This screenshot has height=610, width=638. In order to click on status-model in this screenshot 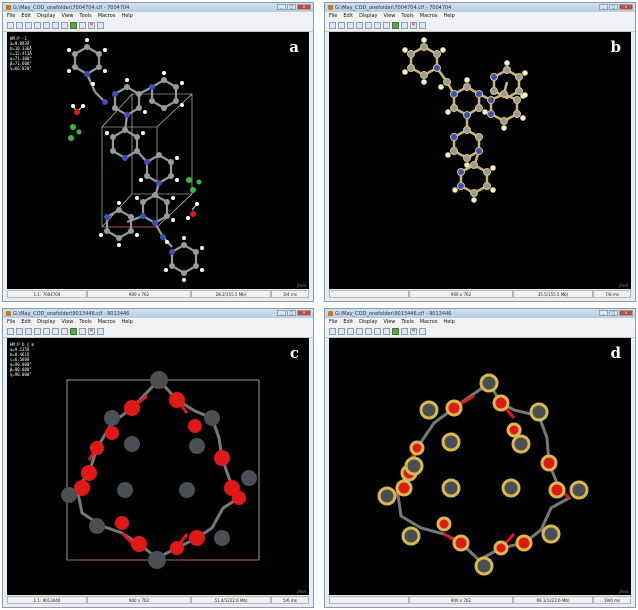, I will do `click(369, 294)`.